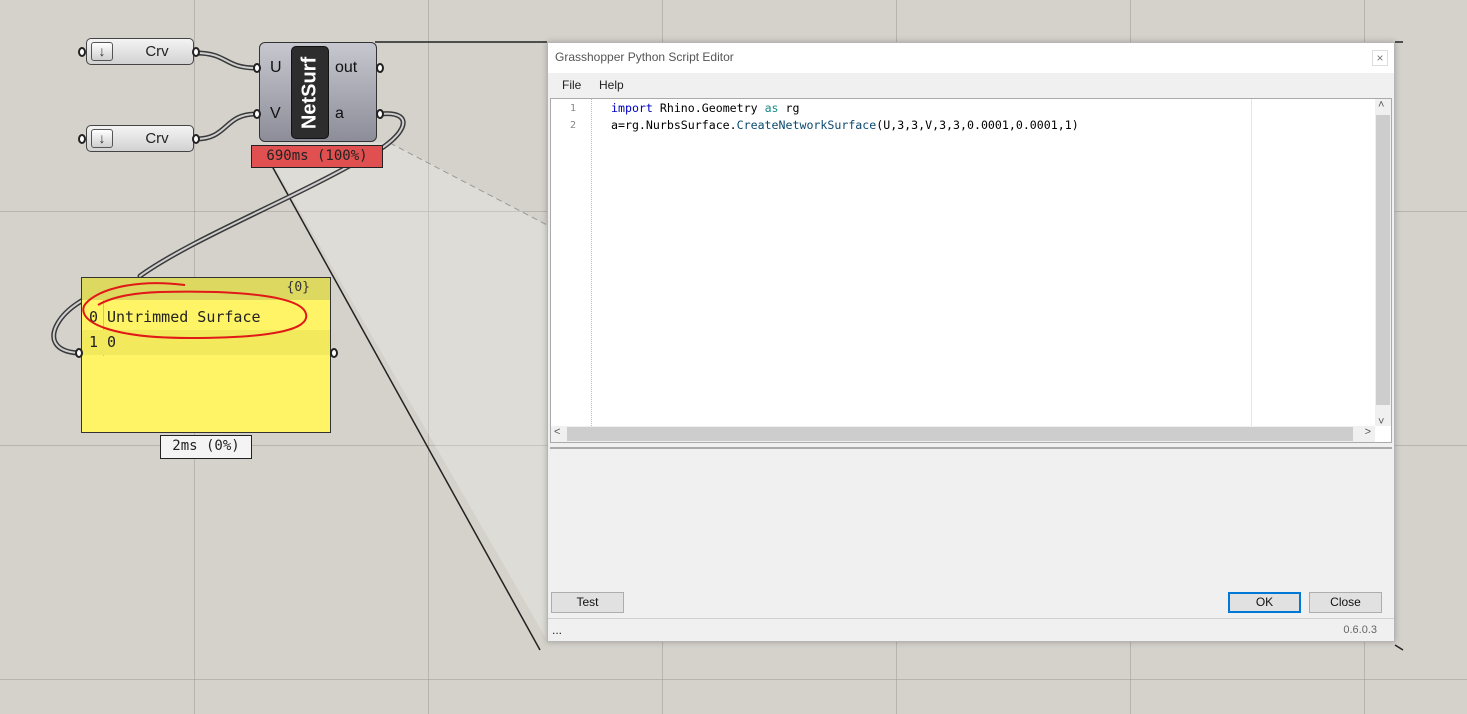 The height and width of the screenshot is (714, 1467). What do you see at coordinates (674, 125) in the screenshot?
I see `code-text: a=rg.NurbsSurface.` at bounding box center [674, 125].